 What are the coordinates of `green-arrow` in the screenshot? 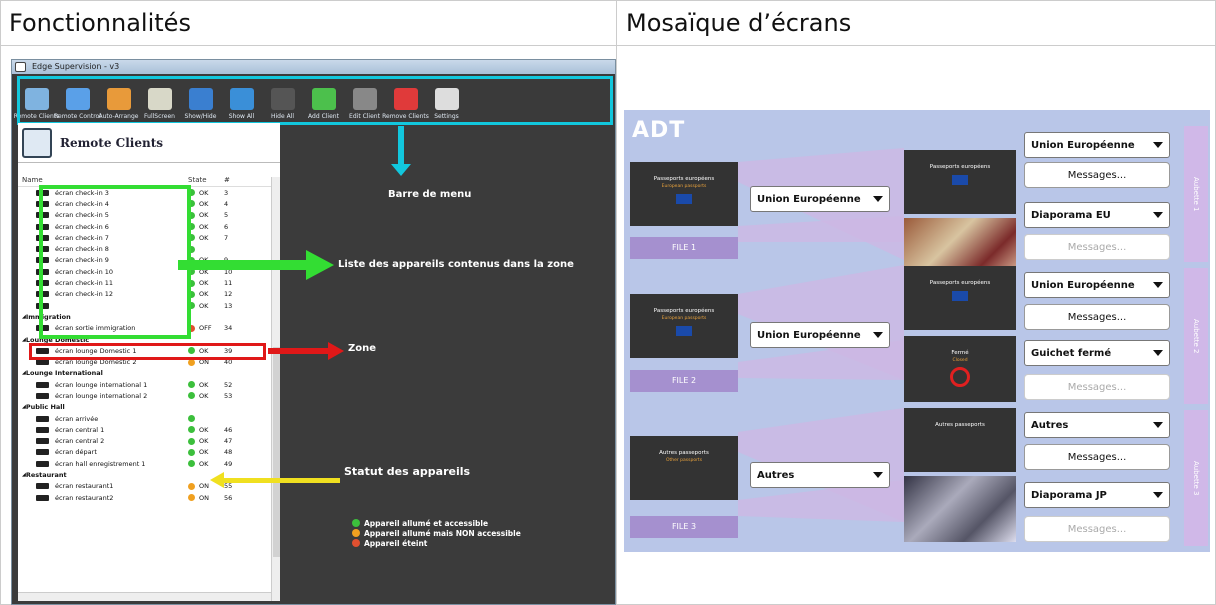 It's located at (256, 265).